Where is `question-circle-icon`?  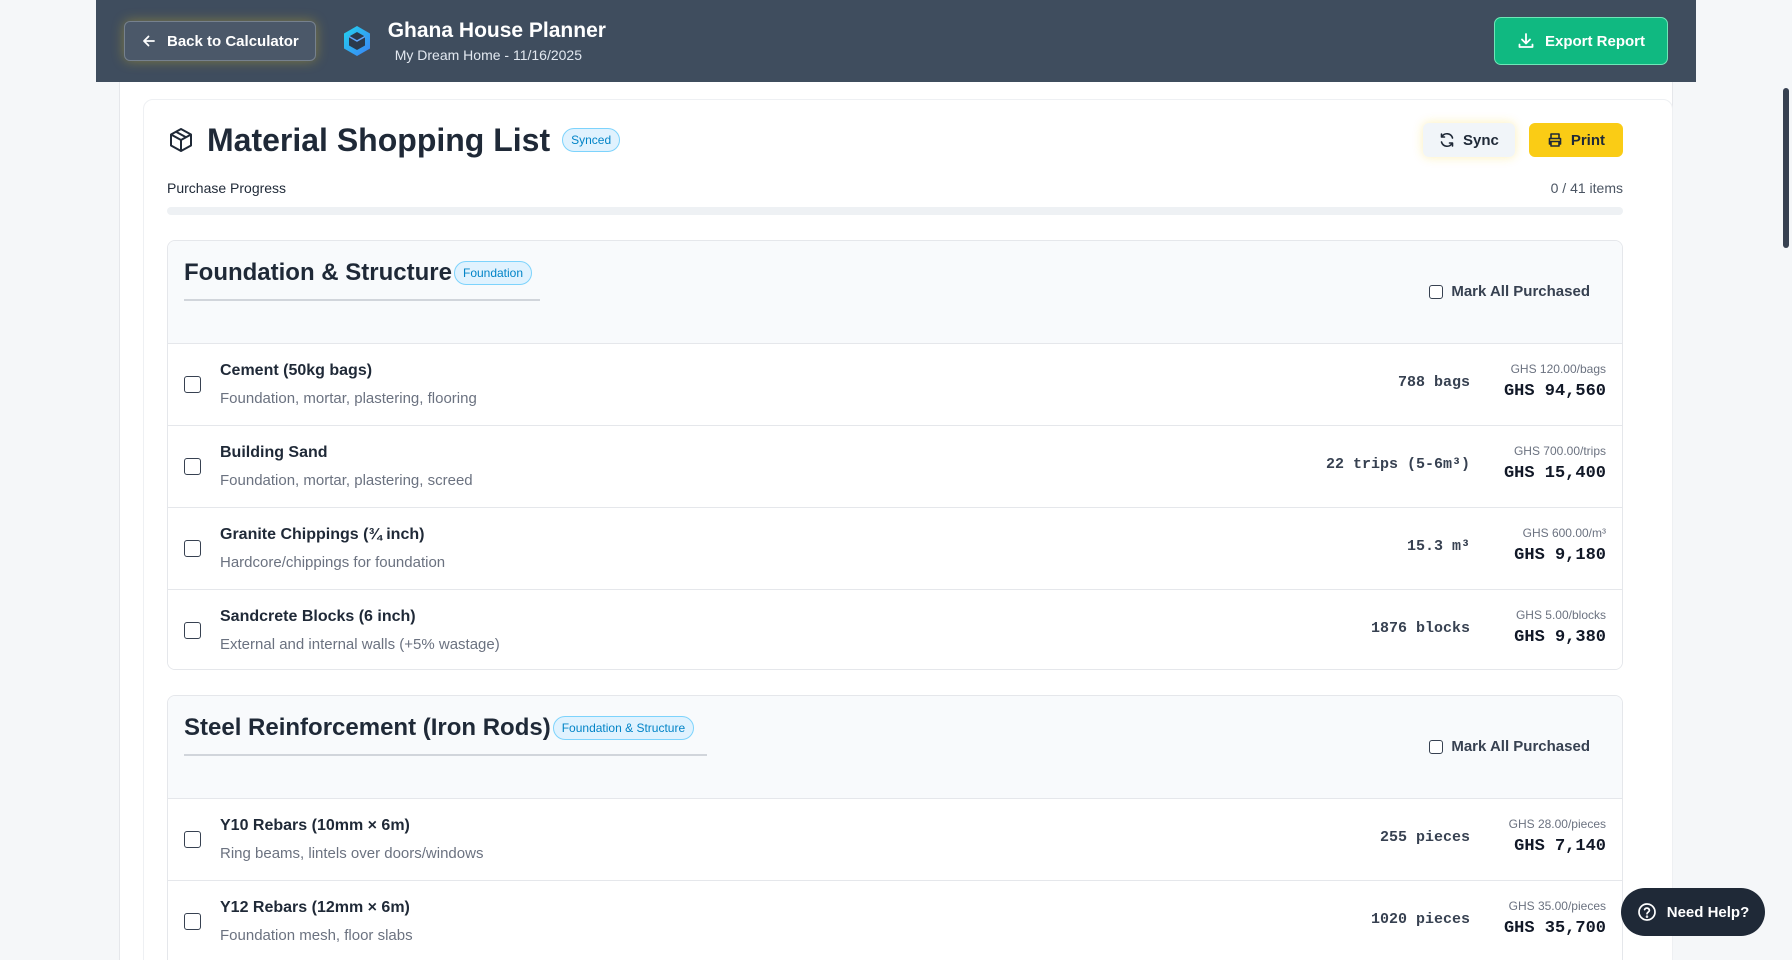
question-circle-icon is located at coordinates (1646, 912).